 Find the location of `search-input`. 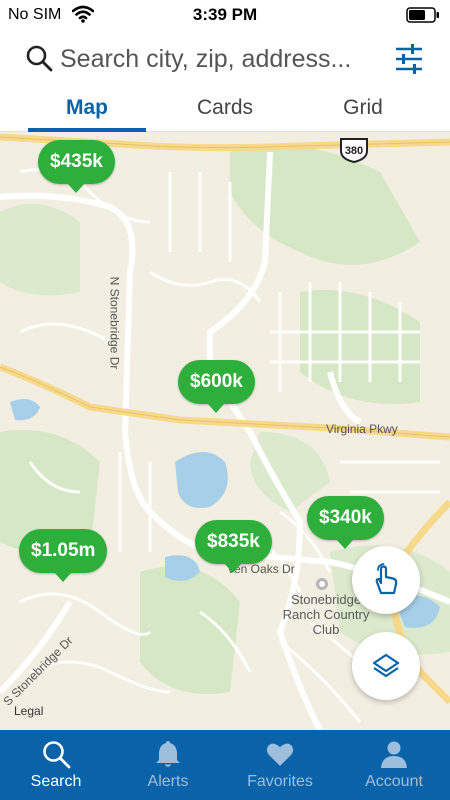

search-input is located at coordinates (220, 59).